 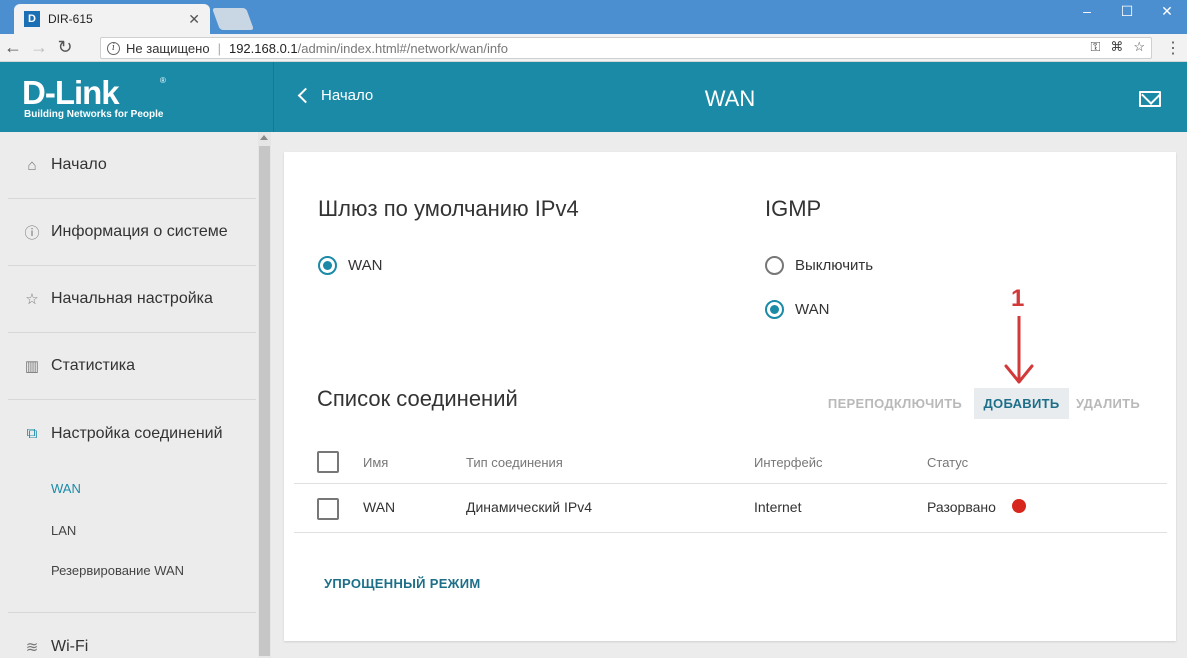 What do you see at coordinates (132, 635) in the screenshot?
I see `sidebar-item-wifi: ≋ Wi-Fi` at bounding box center [132, 635].